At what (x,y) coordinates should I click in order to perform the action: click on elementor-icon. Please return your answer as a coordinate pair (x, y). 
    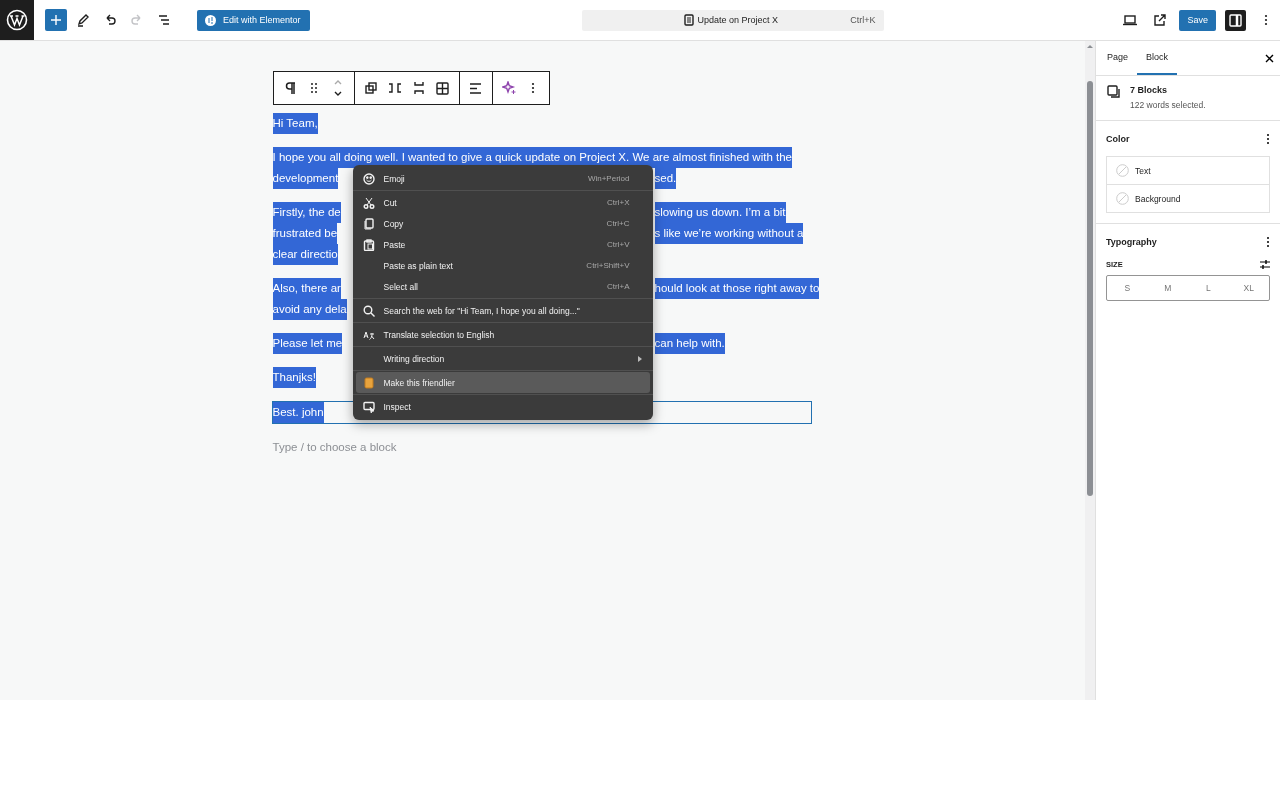
    Looking at the image, I should click on (210, 20).